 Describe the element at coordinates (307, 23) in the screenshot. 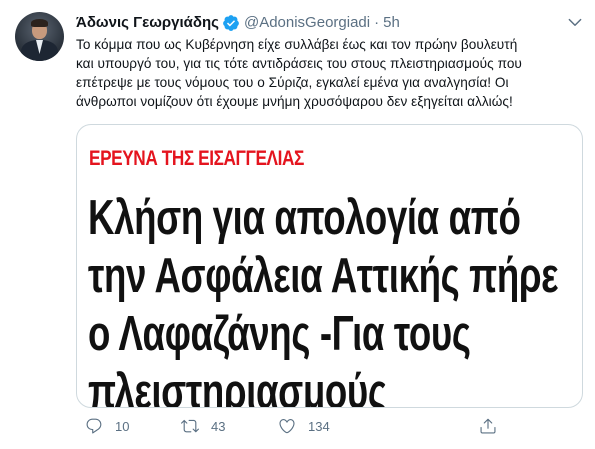

I see `author-handle: @AdonisGeorgiadi` at that location.